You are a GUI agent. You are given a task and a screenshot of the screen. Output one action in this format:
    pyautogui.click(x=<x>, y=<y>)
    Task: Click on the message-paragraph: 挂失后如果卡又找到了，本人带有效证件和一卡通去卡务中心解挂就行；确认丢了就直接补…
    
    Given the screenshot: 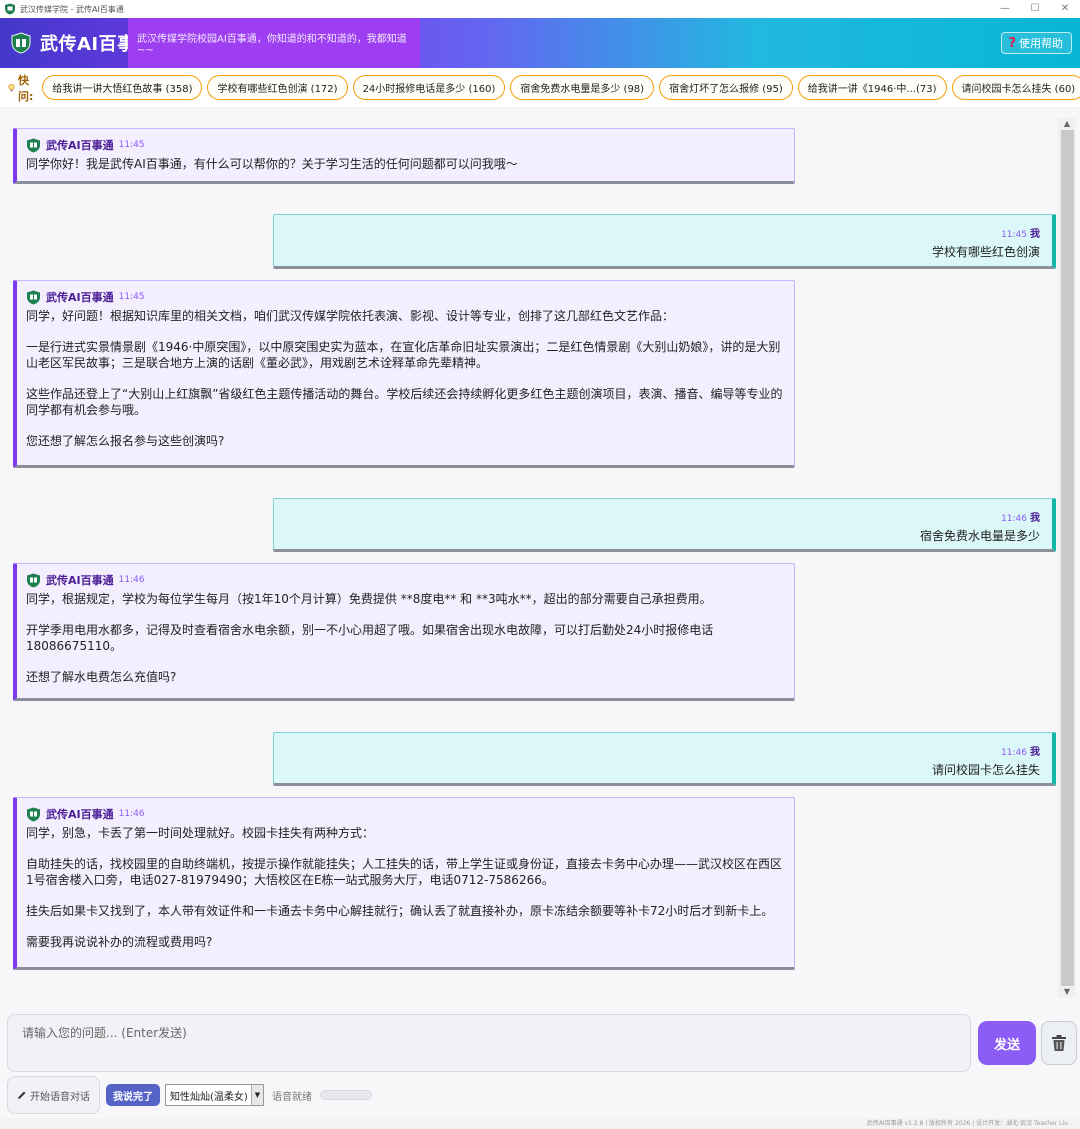 What is the action you would take?
    pyautogui.click(x=400, y=911)
    